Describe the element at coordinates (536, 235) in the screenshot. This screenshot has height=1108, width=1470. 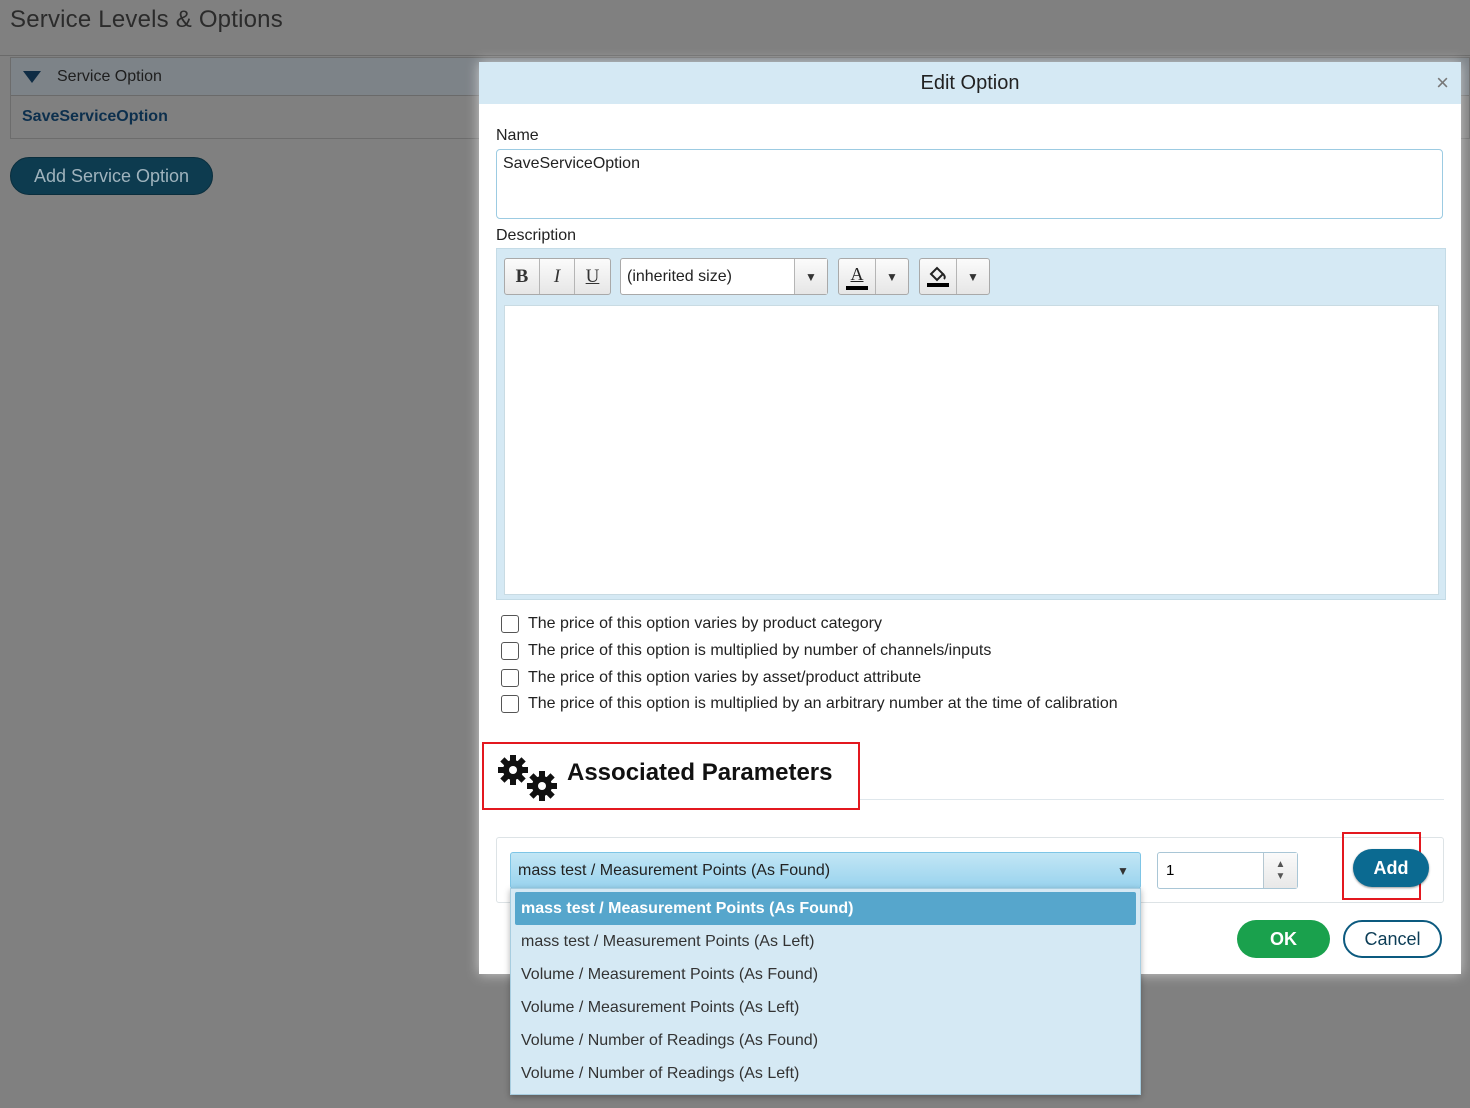
I see `description-label: Description` at that location.